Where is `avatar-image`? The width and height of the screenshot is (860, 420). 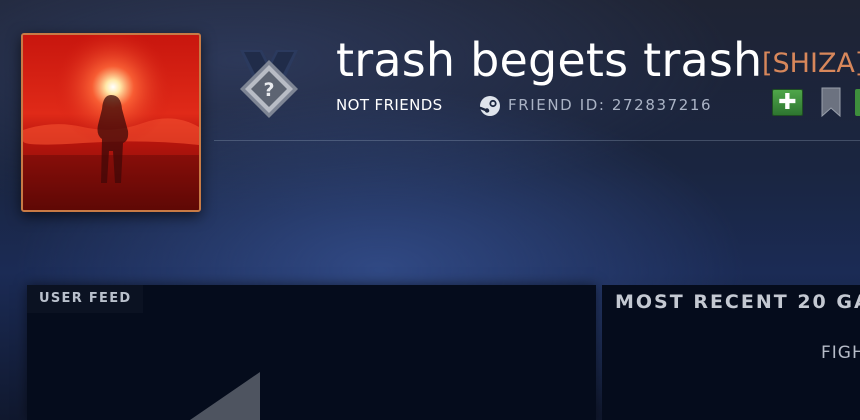 avatar-image is located at coordinates (111, 122).